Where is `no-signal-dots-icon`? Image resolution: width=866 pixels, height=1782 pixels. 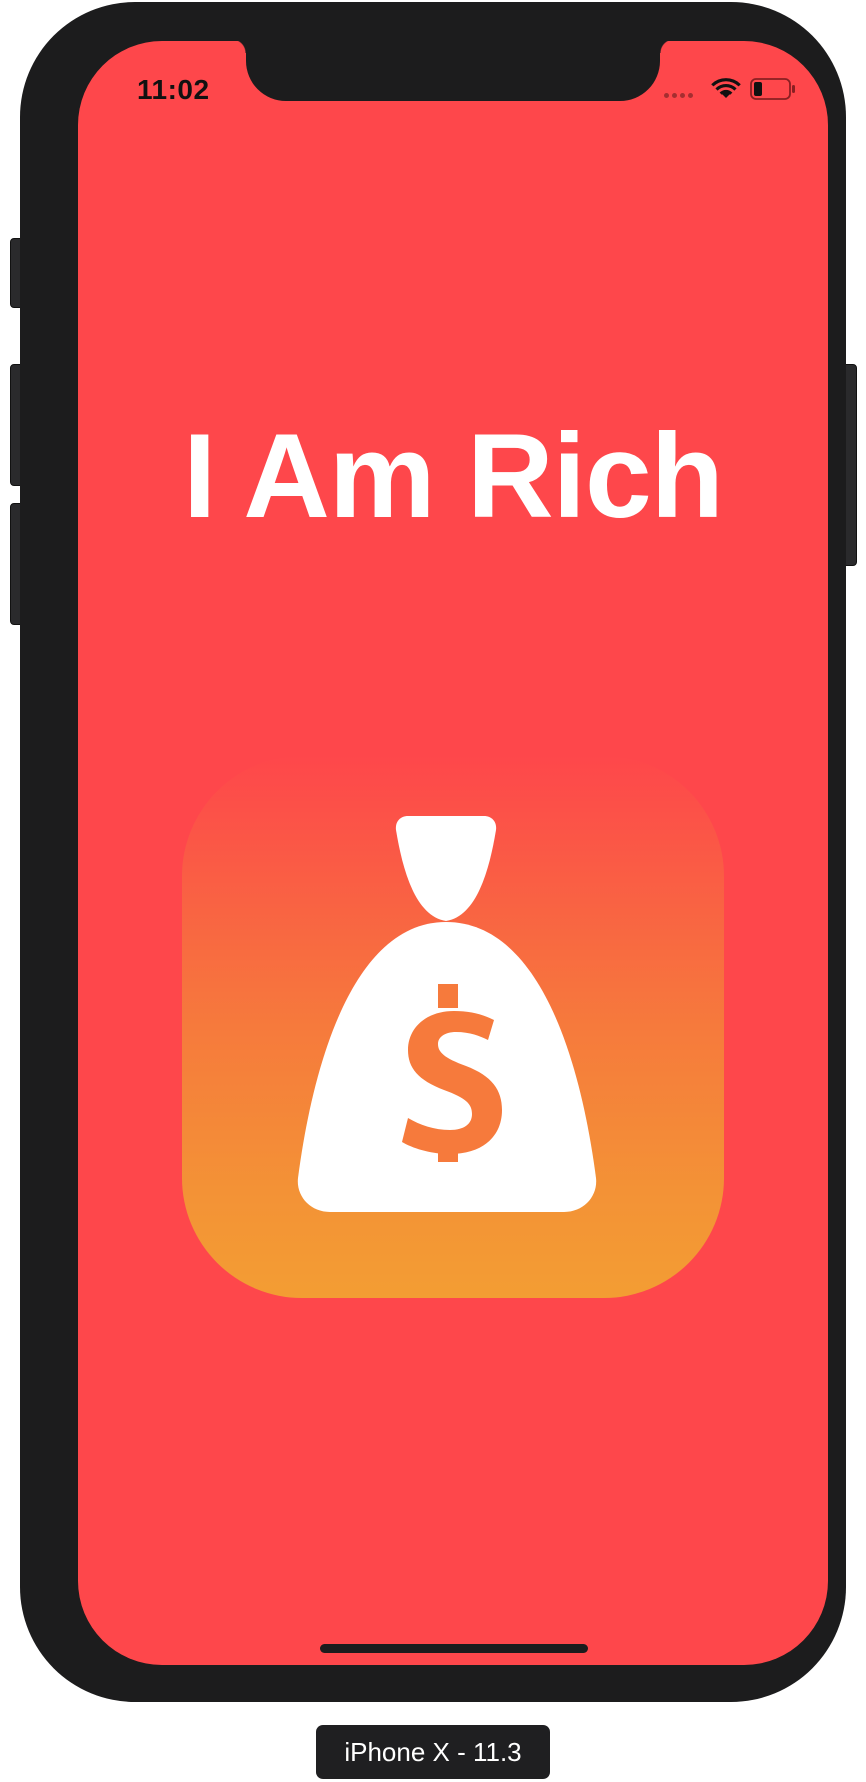 no-signal-dots-icon is located at coordinates (678, 95).